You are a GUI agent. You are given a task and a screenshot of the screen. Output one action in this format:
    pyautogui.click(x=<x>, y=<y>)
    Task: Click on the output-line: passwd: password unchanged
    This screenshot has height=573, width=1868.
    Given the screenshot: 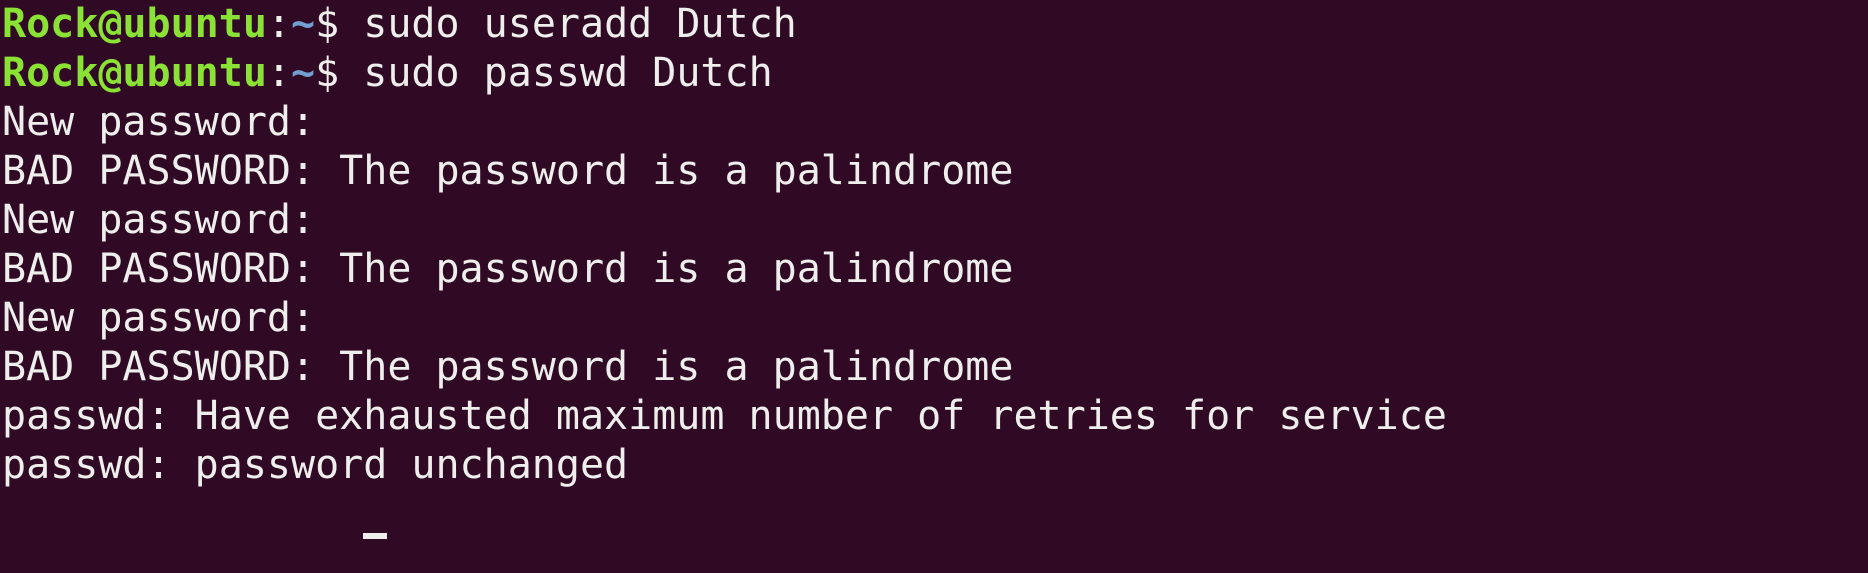 What is the action you would take?
    pyautogui.click(x=315, y=465)
    